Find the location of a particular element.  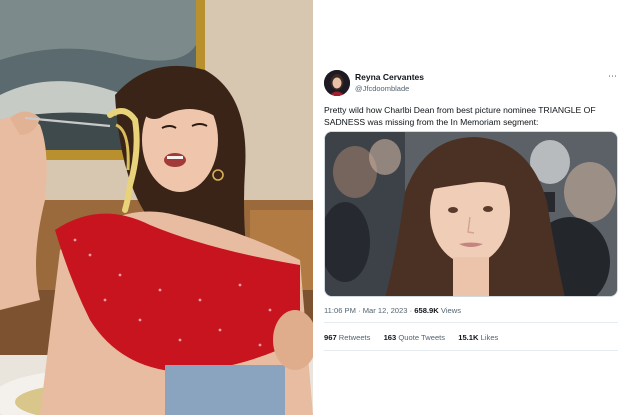

views-label: Views is located at coordinates (451, 310).